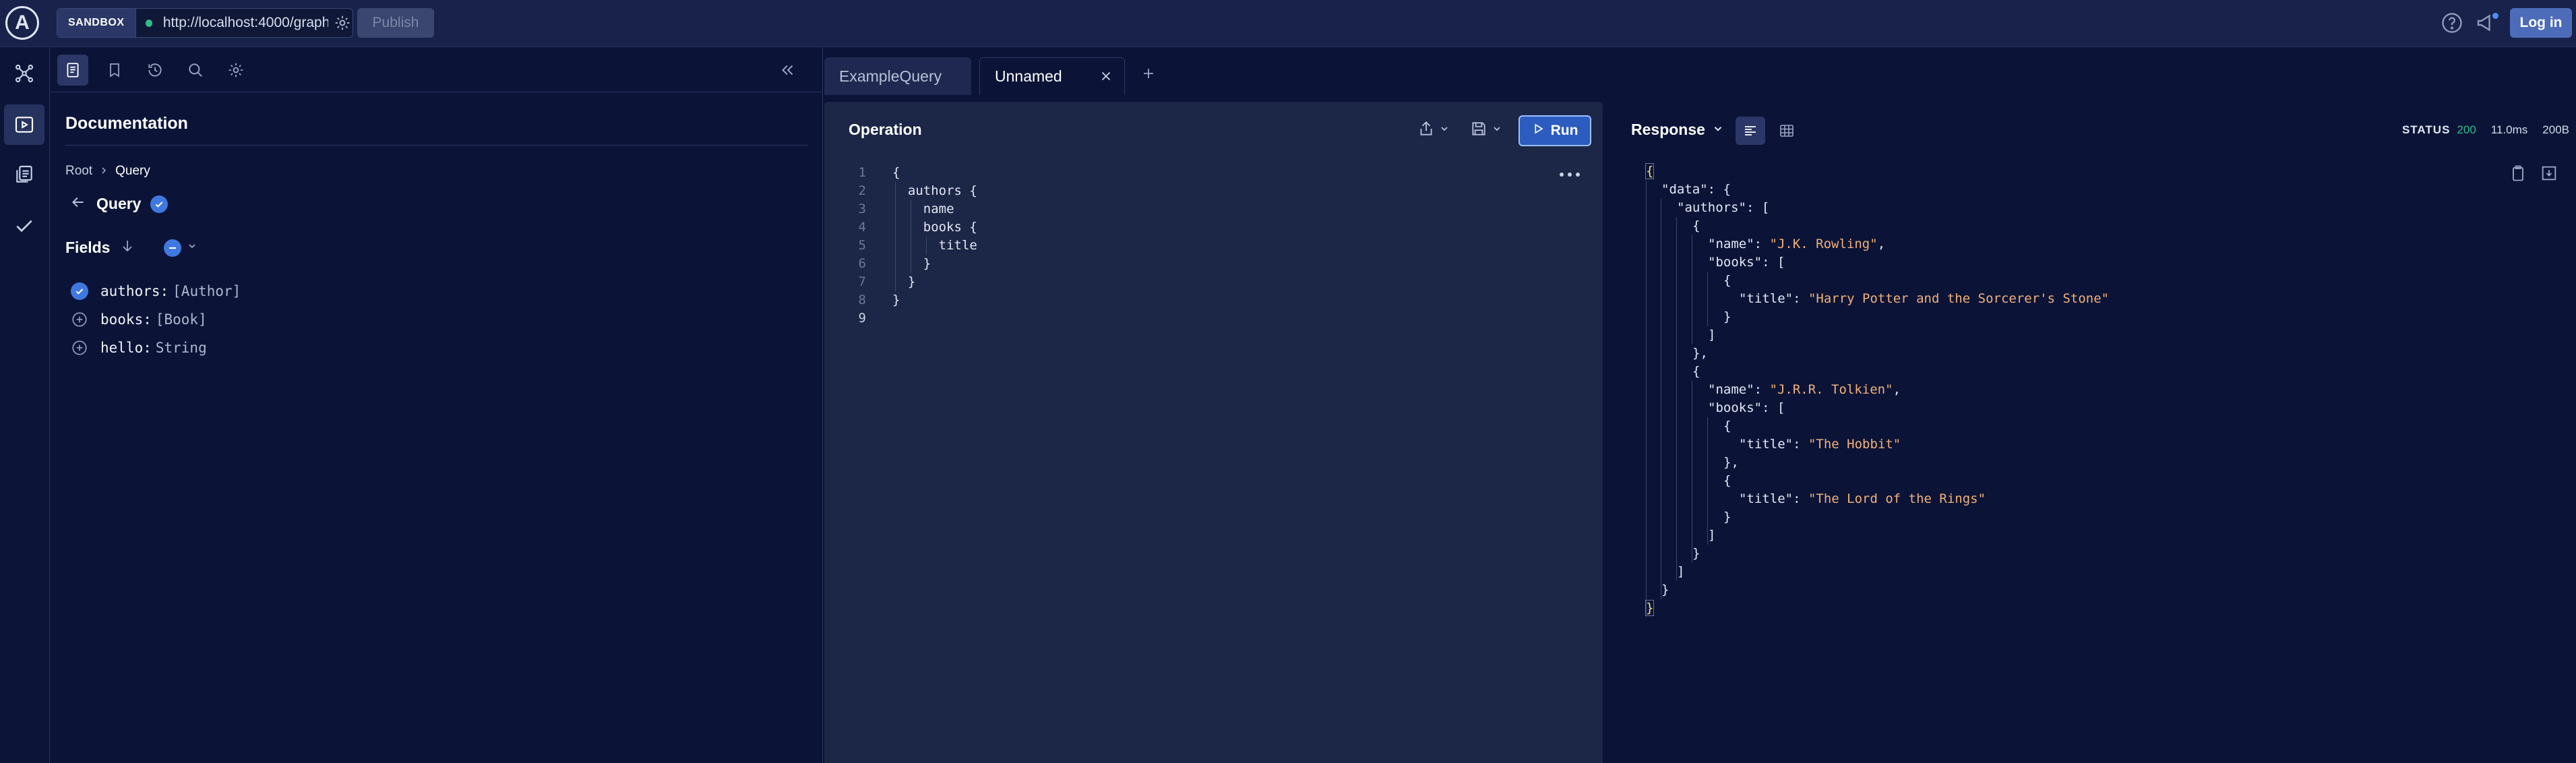  I want to click on history-icon, so click(156, 70).